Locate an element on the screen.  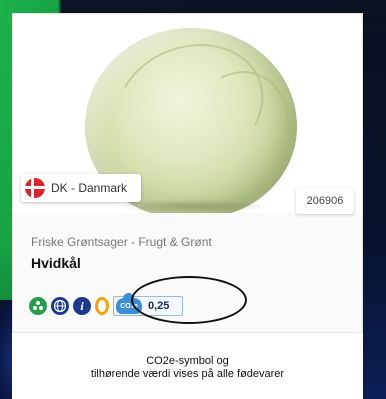
recycle-icon is located at coordinates (38, 306).